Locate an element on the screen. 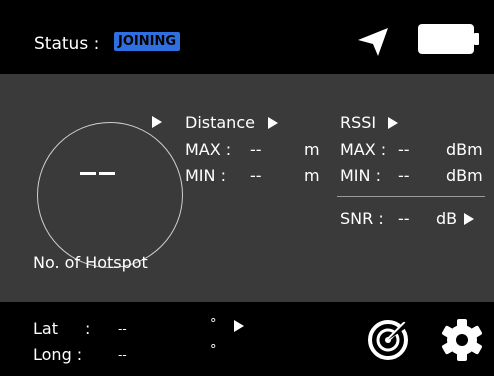  distance-min-value: -- is located at coordinates (256, 175).